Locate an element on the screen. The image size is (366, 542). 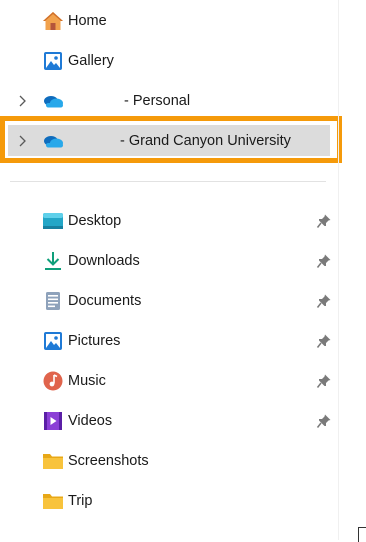
pane-separator is located at coordinates (338, 270).